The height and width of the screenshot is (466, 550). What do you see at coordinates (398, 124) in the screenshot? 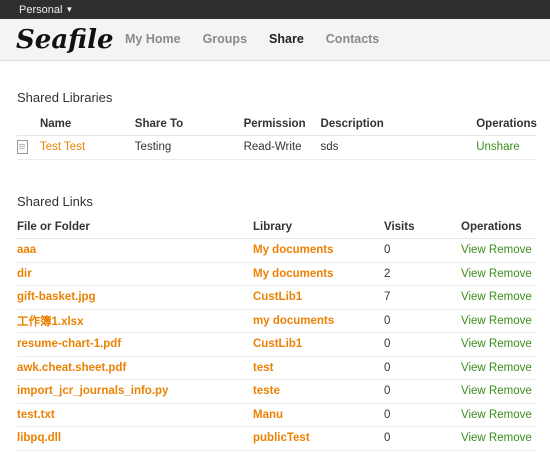
I see `col-description: Description` at bounding box center [398, 124].